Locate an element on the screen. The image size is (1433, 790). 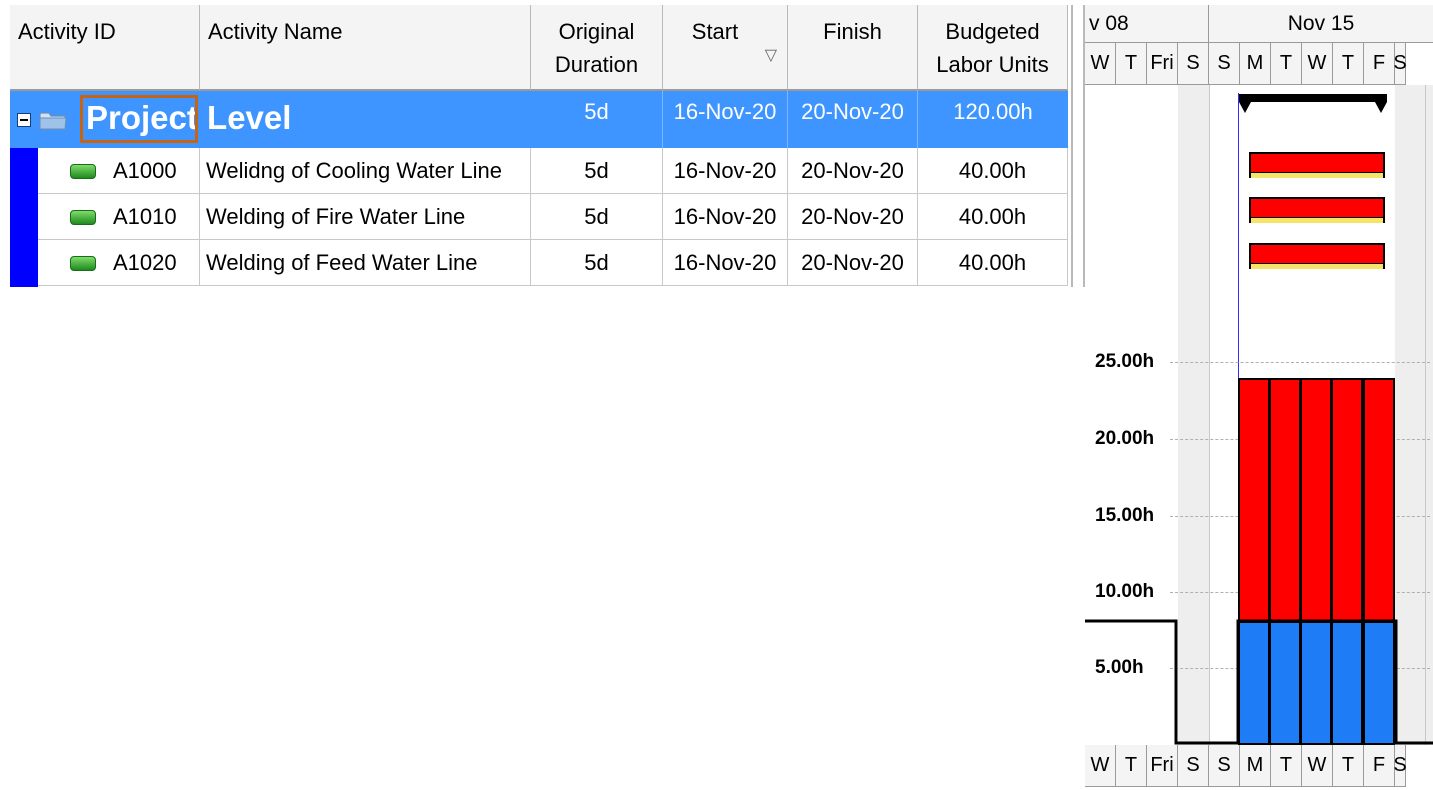
timescale-week: v 08 is located at coordinates (1147, 24).